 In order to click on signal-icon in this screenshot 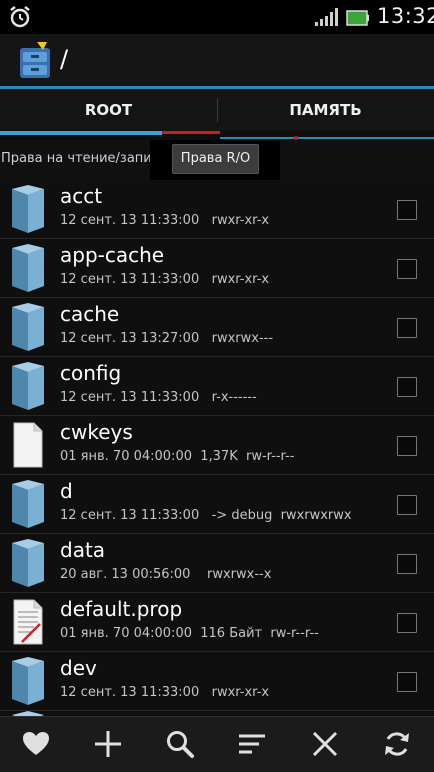, I will do `click(326, 17)`.